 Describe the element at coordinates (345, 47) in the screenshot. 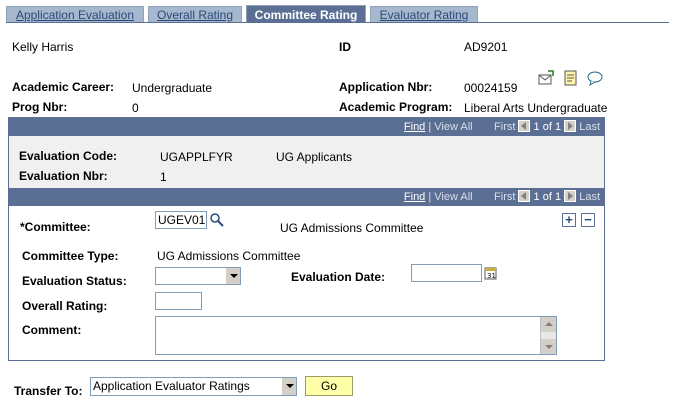

I see `id-label: ID` at that location.